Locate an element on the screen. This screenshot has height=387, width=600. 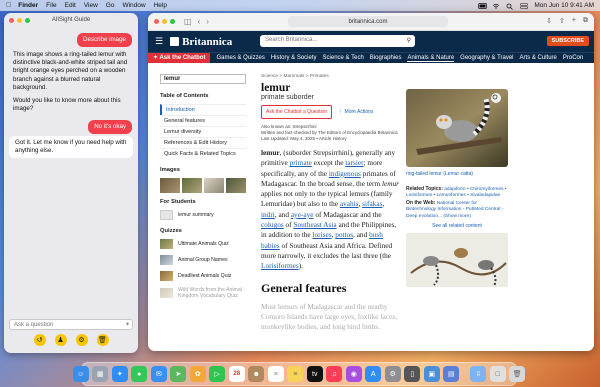
zoom-window-button is located at coordinates (172, 21).